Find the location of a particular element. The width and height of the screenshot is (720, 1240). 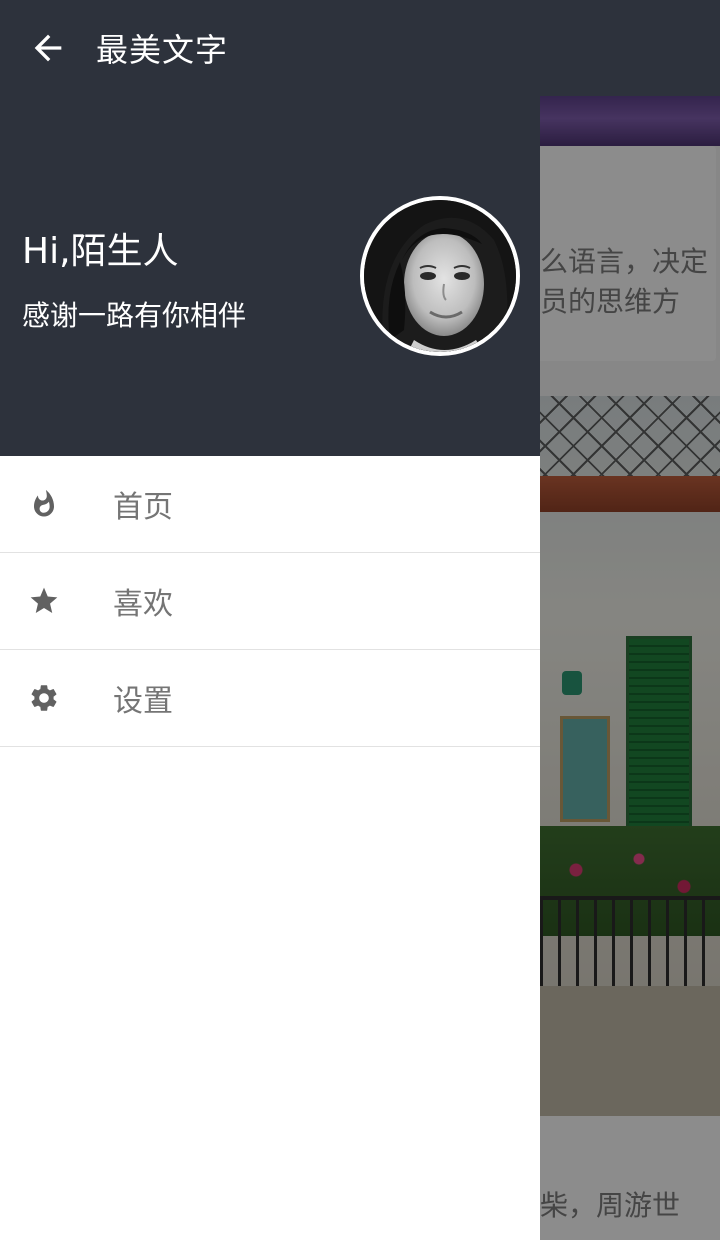

arrow-back-icon is located at coordinates (48, 48).